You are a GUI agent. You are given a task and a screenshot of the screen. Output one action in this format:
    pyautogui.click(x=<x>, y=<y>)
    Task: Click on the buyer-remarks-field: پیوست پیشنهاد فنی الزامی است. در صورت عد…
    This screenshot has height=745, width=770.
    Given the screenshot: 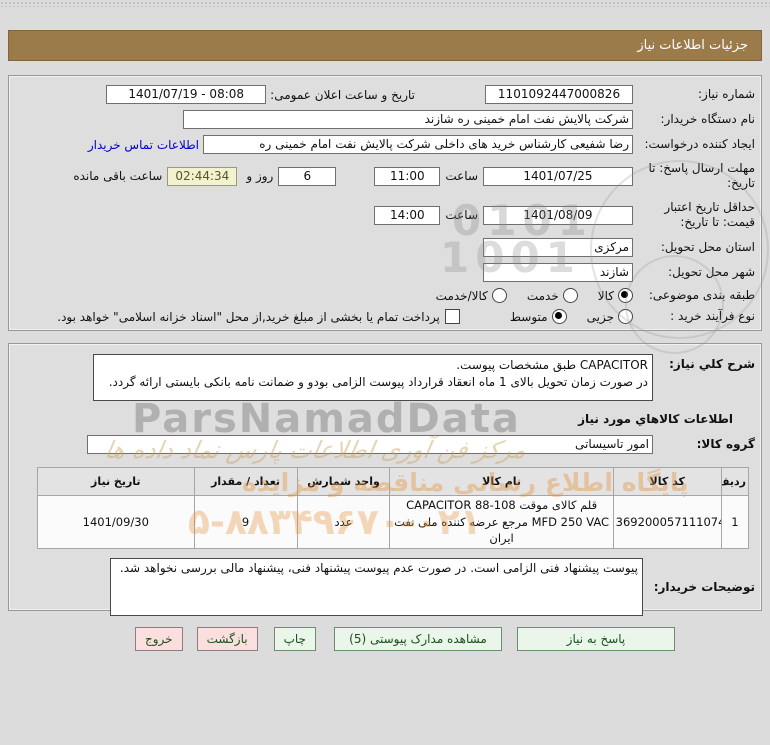 What is the action you would take?
    pyautogui.click(x=376, y=587)
    